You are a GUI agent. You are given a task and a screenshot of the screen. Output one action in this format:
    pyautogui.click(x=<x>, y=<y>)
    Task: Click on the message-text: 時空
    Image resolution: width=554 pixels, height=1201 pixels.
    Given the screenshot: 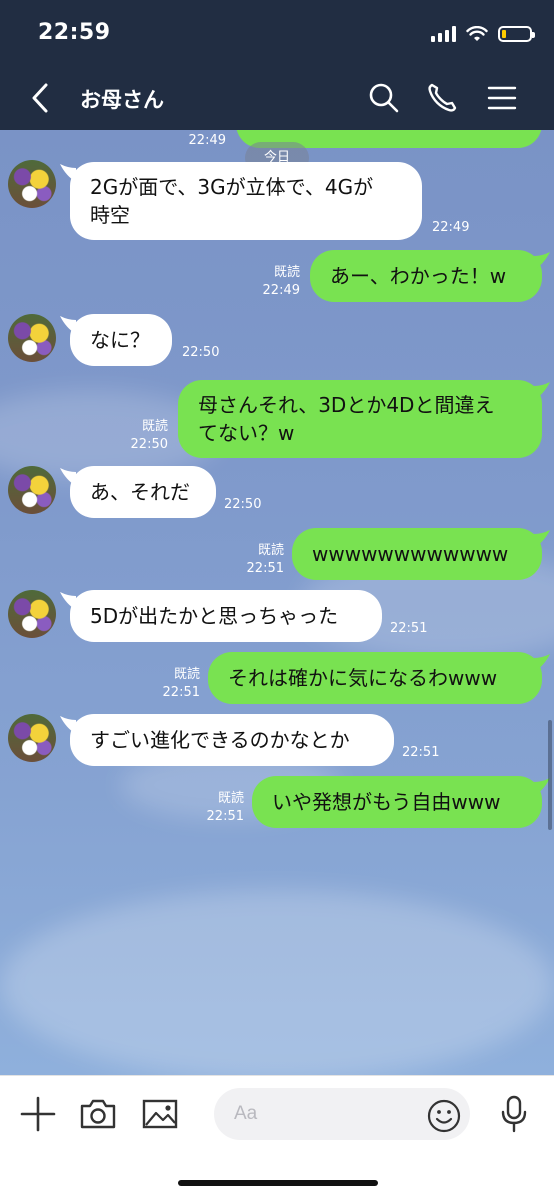 What is the action you would take?
    pyautogui.click(x=110, y=215)
    